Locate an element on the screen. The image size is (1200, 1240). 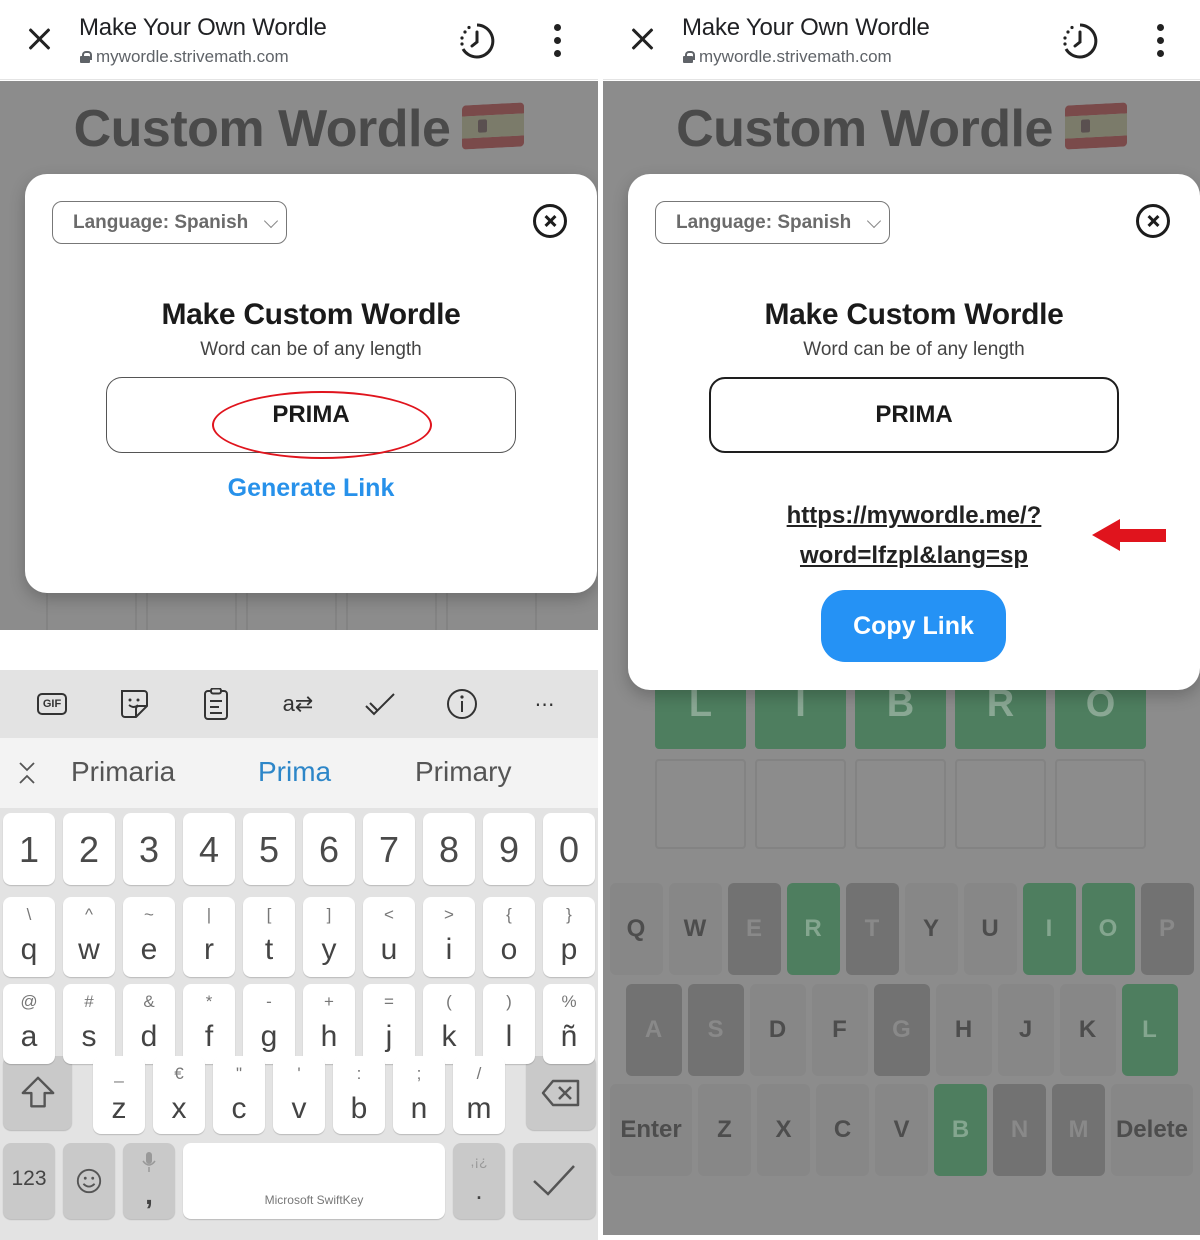
game-key-n: N is located at coordinates (1019, 1130).